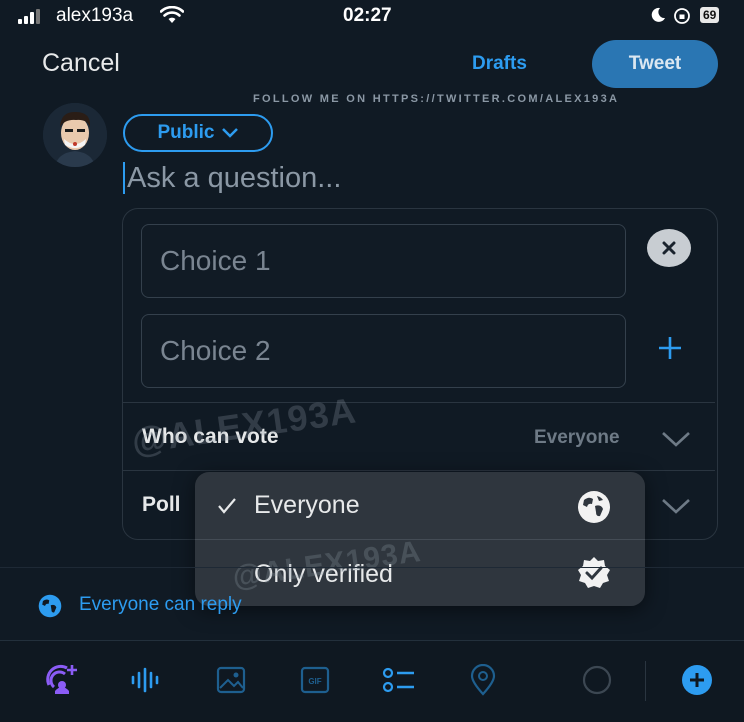 The width and height of the screenshot is (744, 722). I want to click on drafts-button: Drafts, so click(499, 64).